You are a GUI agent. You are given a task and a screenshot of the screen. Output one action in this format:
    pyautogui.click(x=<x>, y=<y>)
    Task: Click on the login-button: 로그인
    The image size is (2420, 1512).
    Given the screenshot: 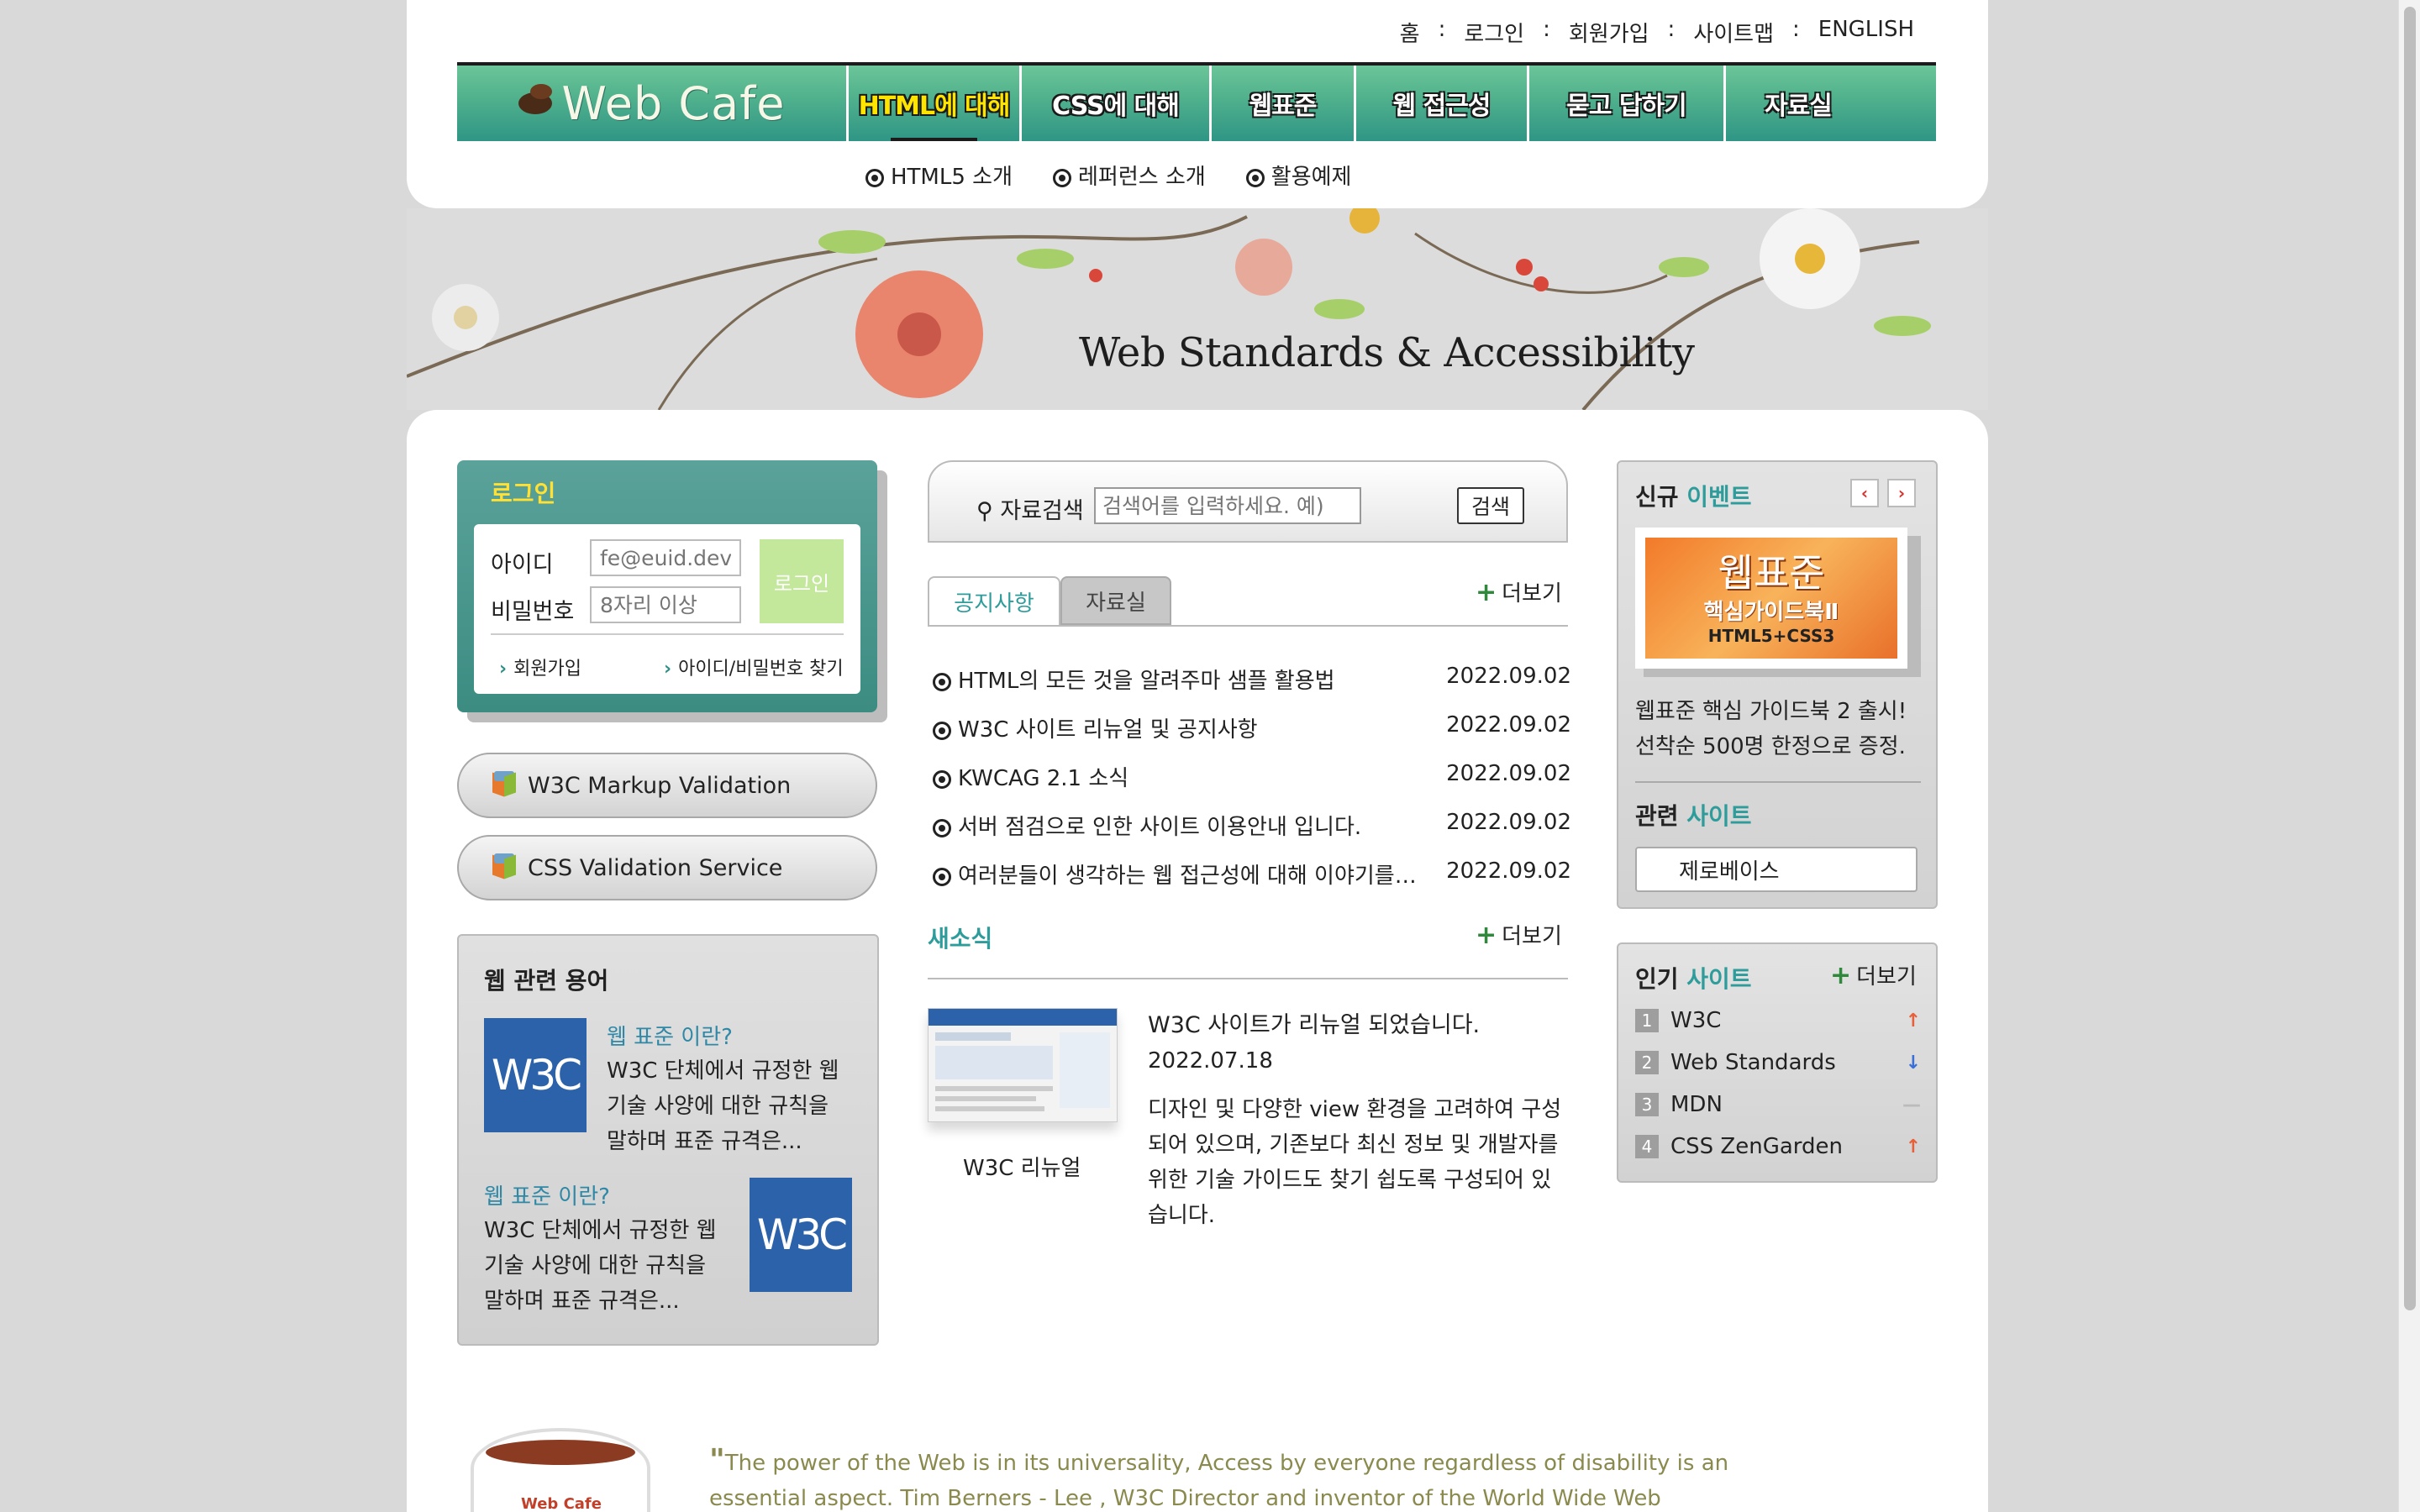 What is the action you would take?
    pyautogui.click(x=802, y=581)
    